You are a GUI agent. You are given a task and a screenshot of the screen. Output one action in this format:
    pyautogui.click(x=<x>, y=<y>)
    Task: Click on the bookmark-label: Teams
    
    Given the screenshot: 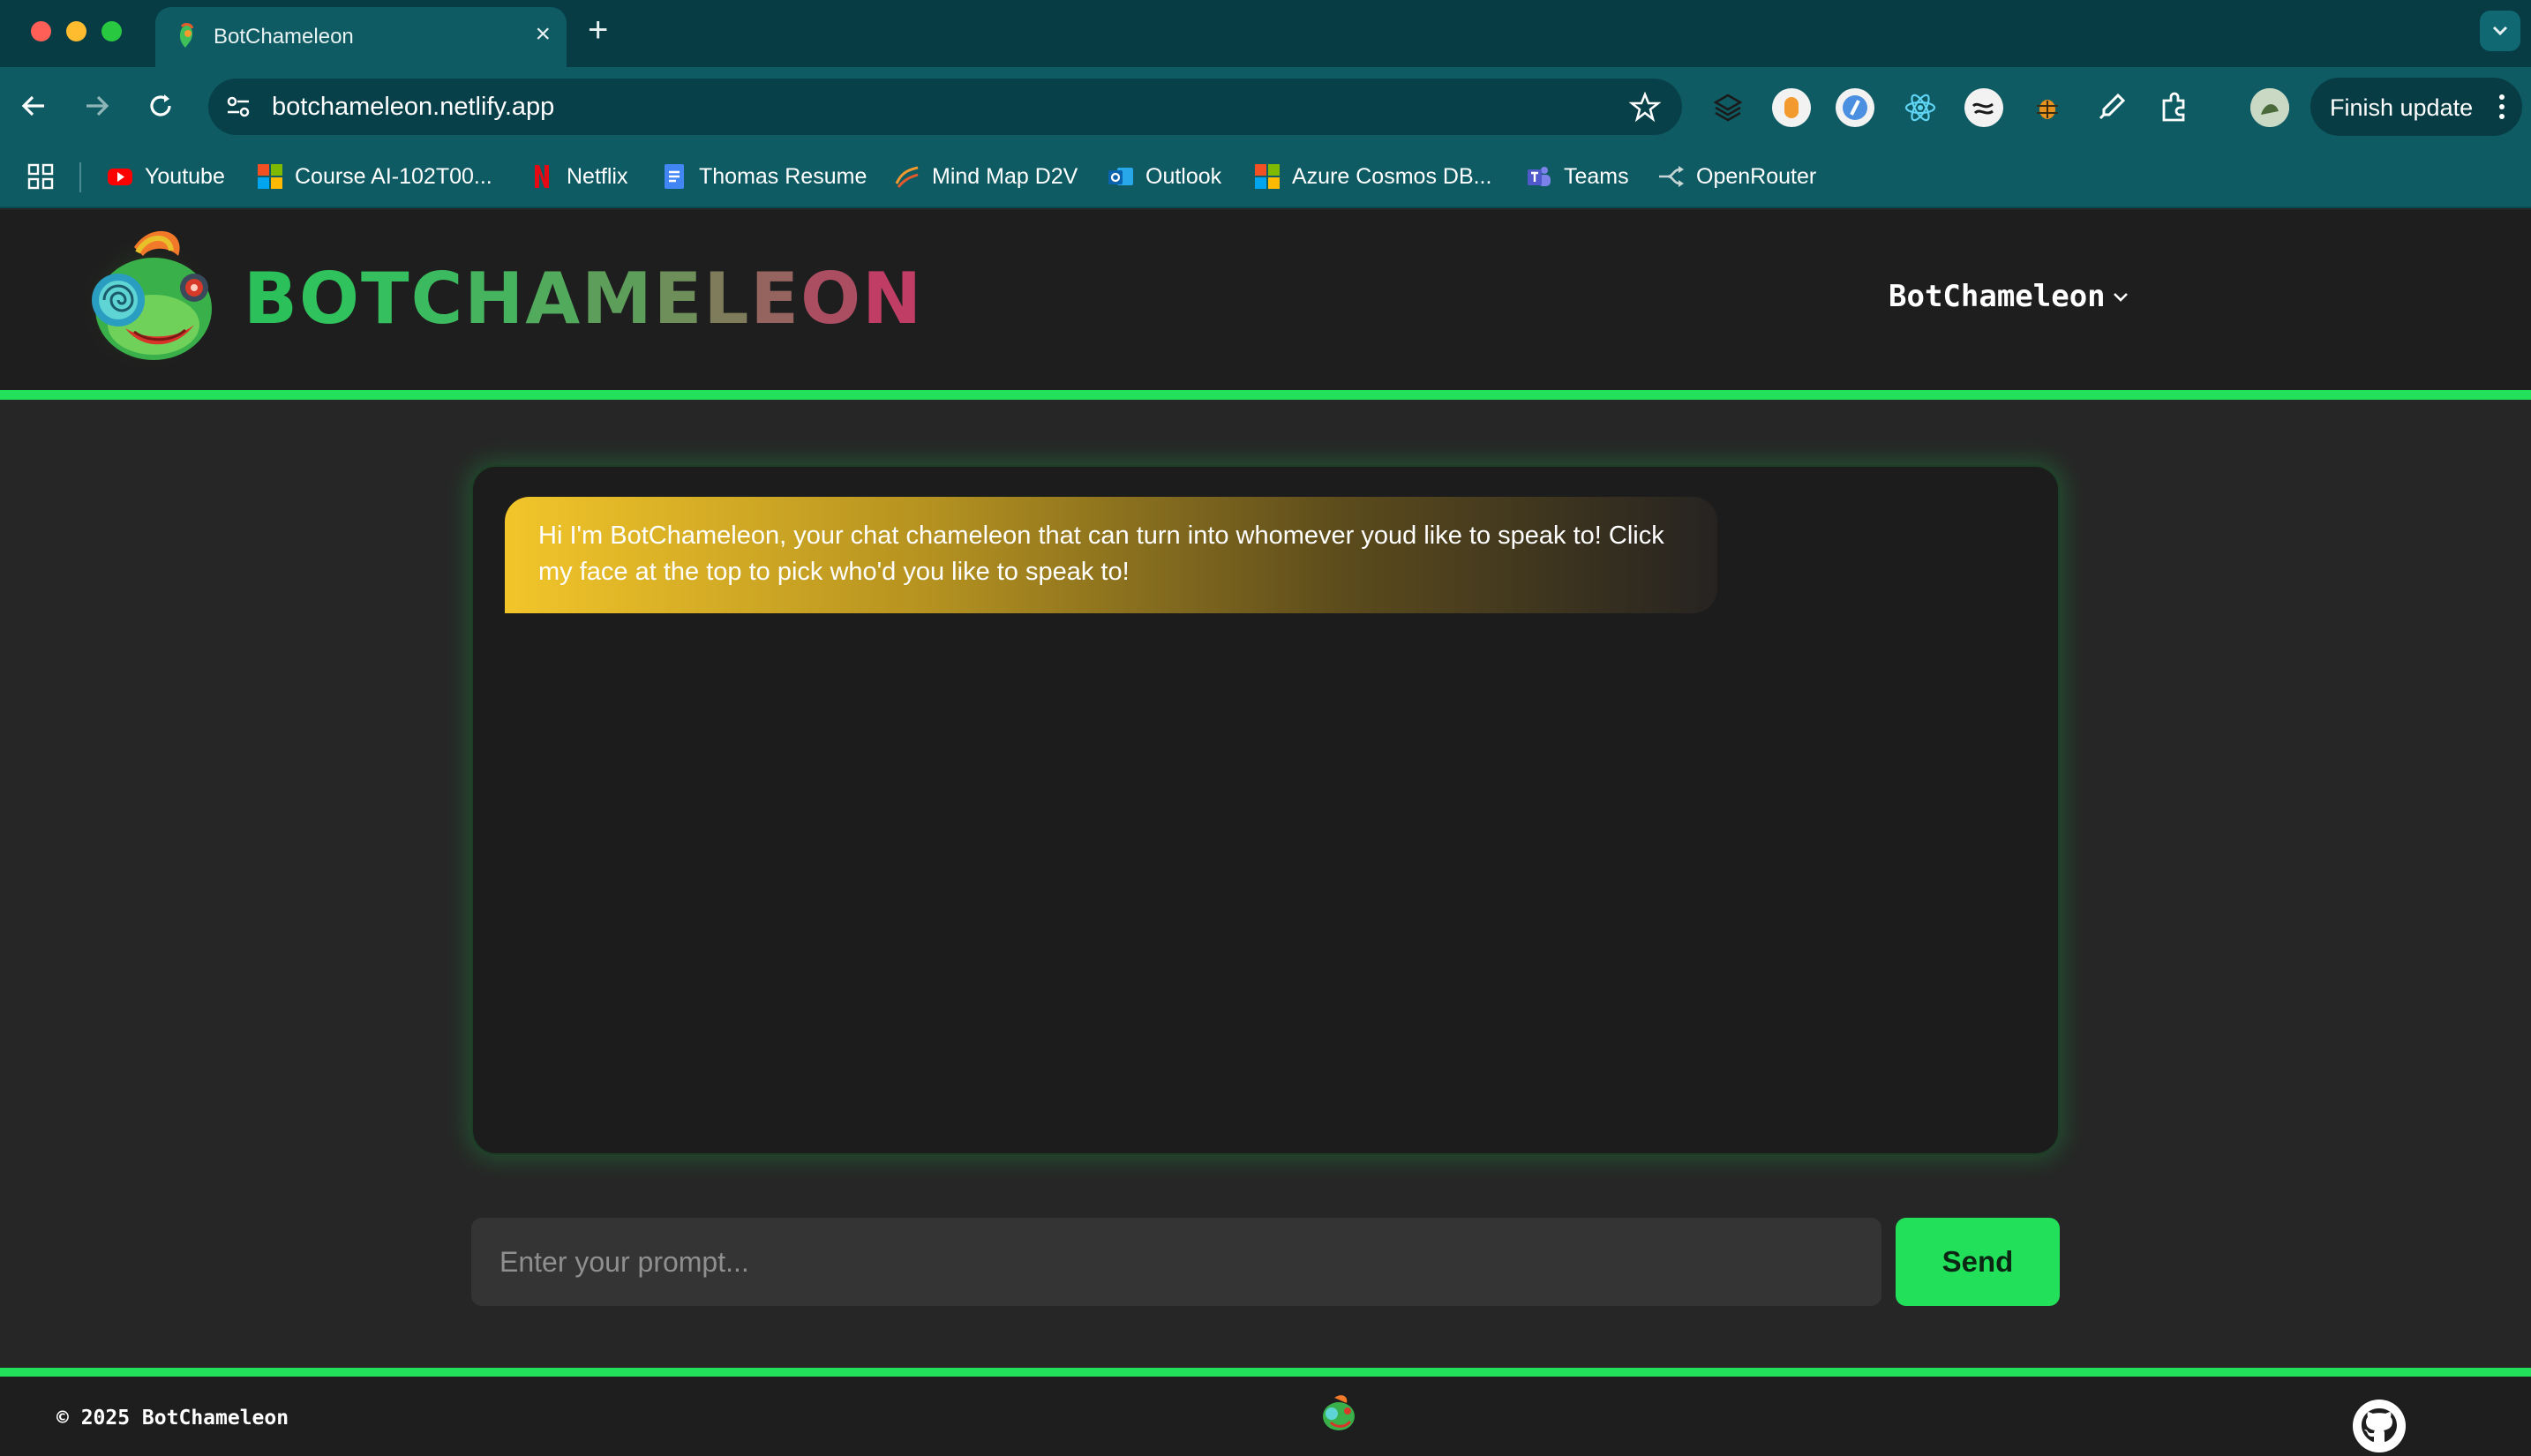 What is the action you would take?
    pyautogui.click(x=1596, y=176)
    